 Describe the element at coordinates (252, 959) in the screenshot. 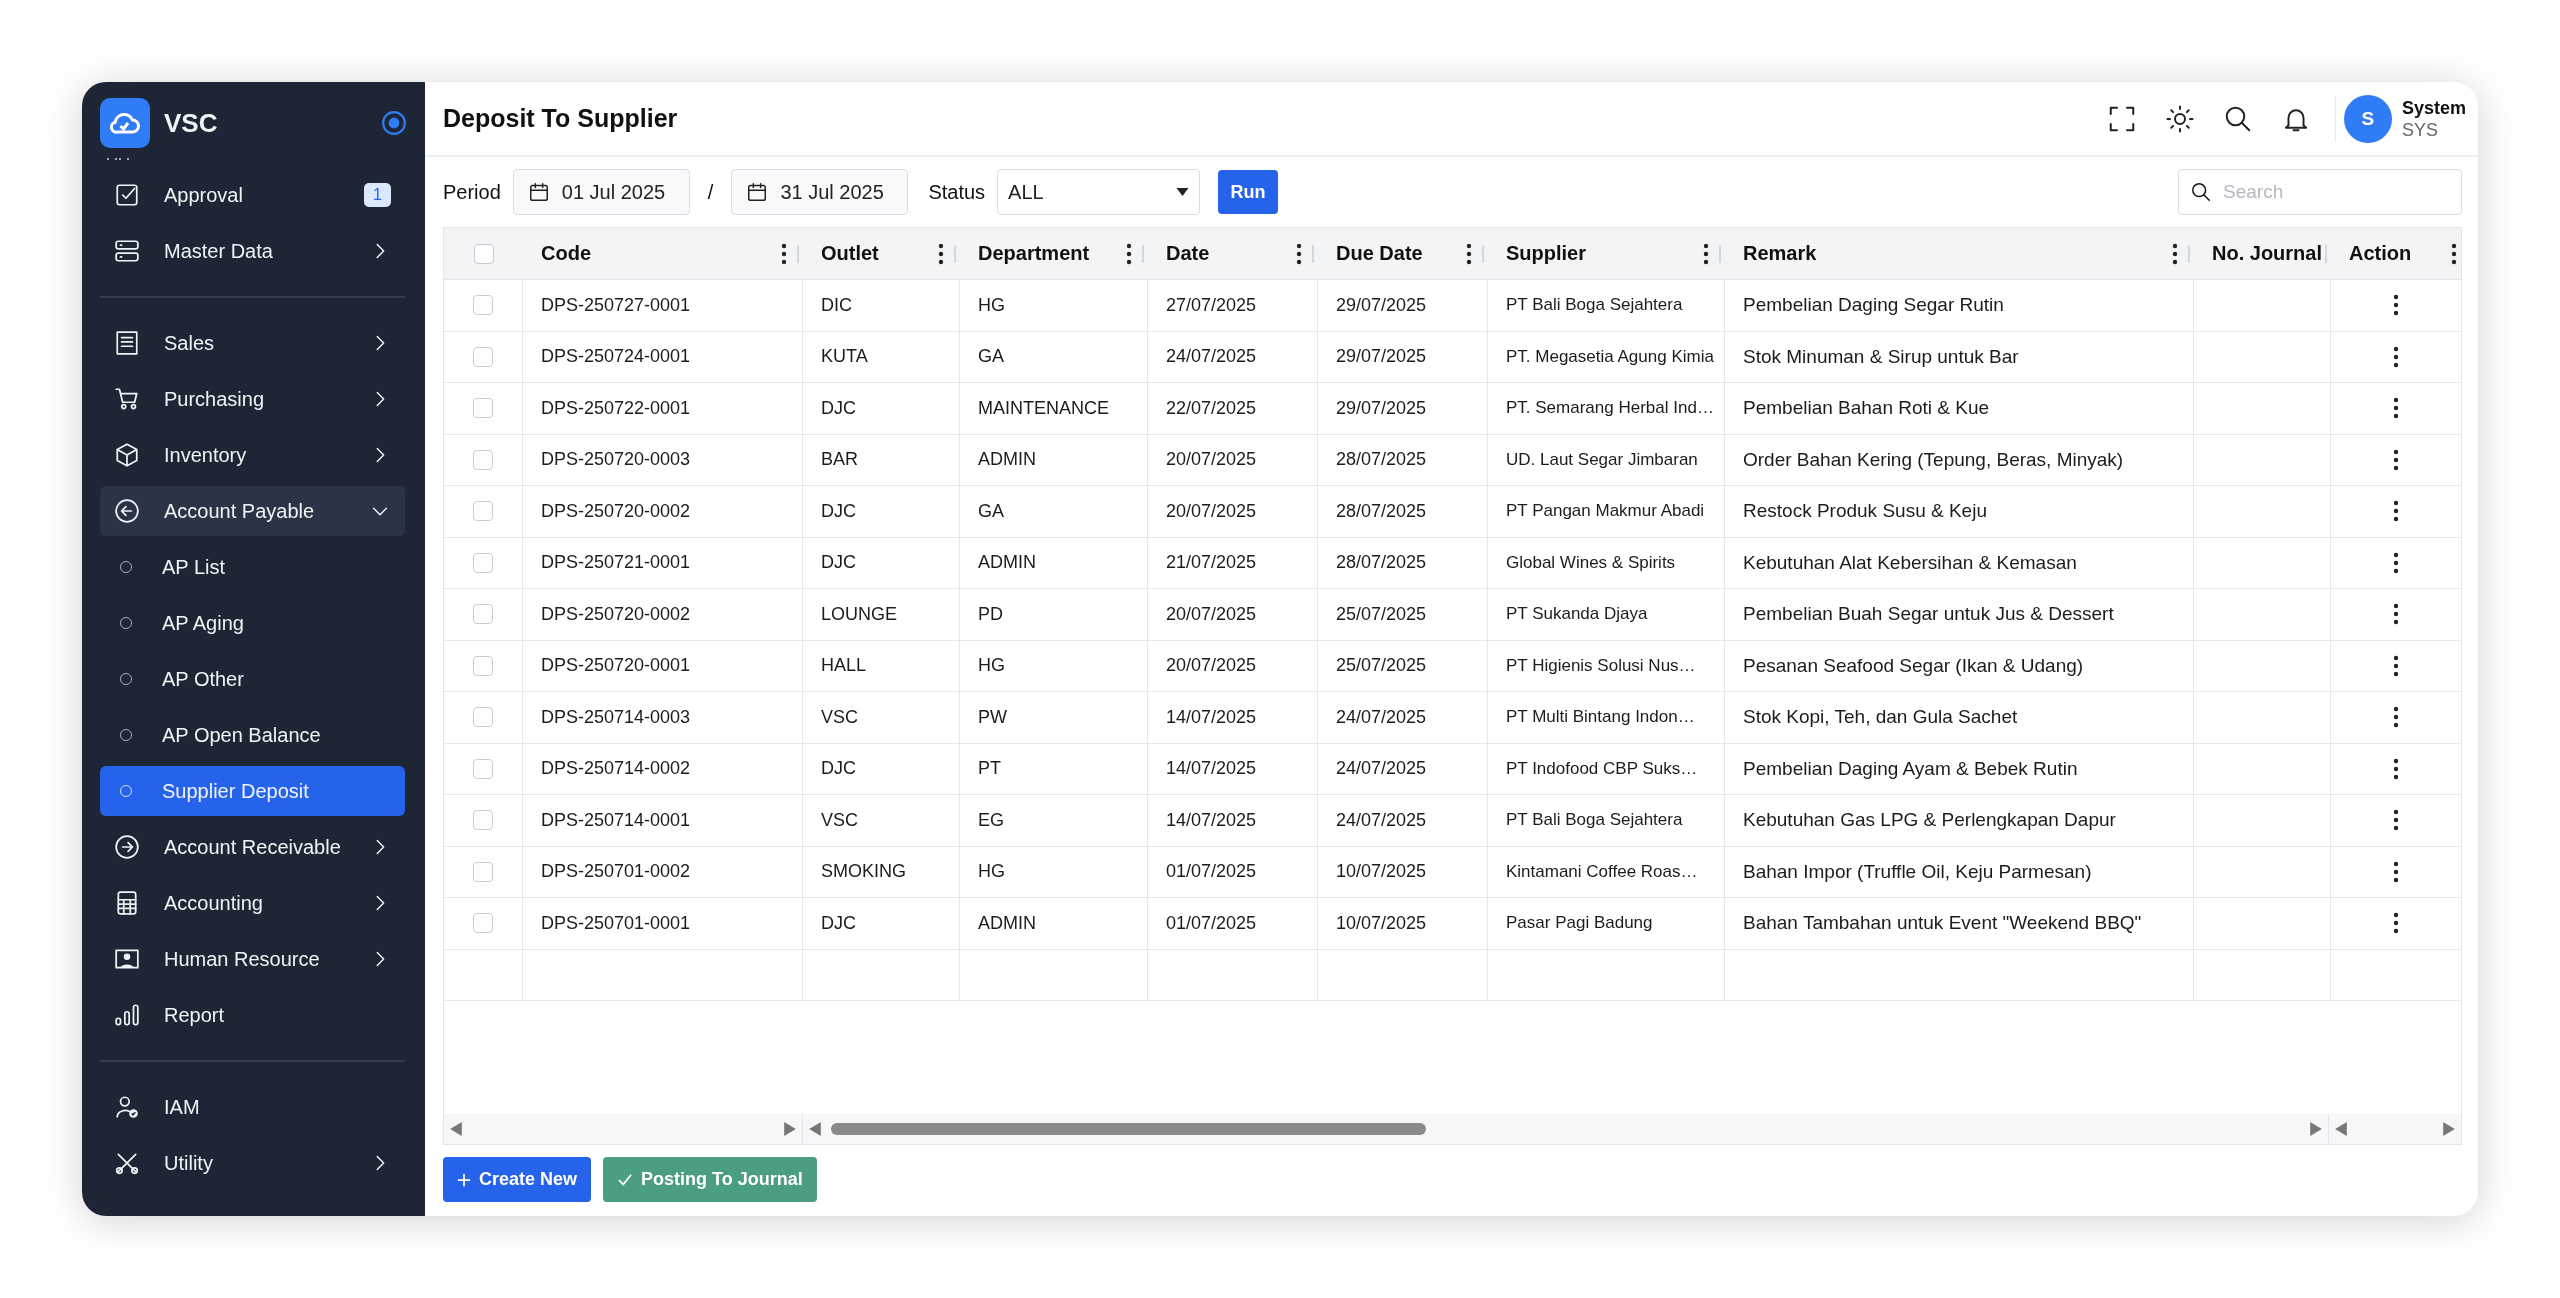

I see `sidebar-item: Human Resource` at that location.